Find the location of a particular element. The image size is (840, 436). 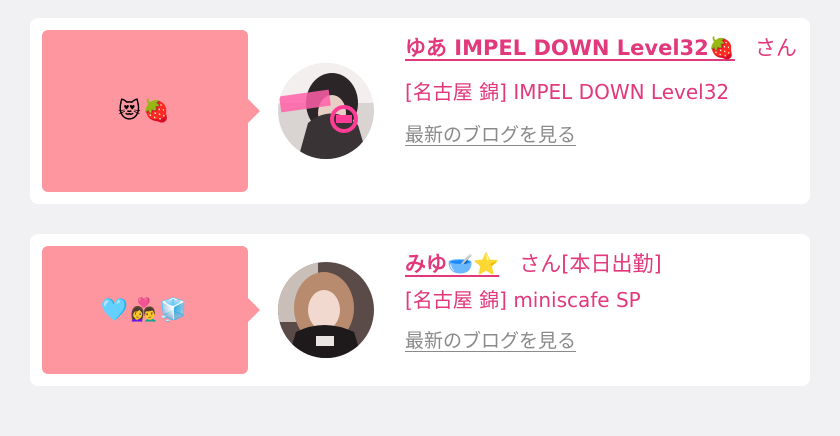

girl-name-link: みゆ🥣⭐️ is located at coordinates (452, 264).